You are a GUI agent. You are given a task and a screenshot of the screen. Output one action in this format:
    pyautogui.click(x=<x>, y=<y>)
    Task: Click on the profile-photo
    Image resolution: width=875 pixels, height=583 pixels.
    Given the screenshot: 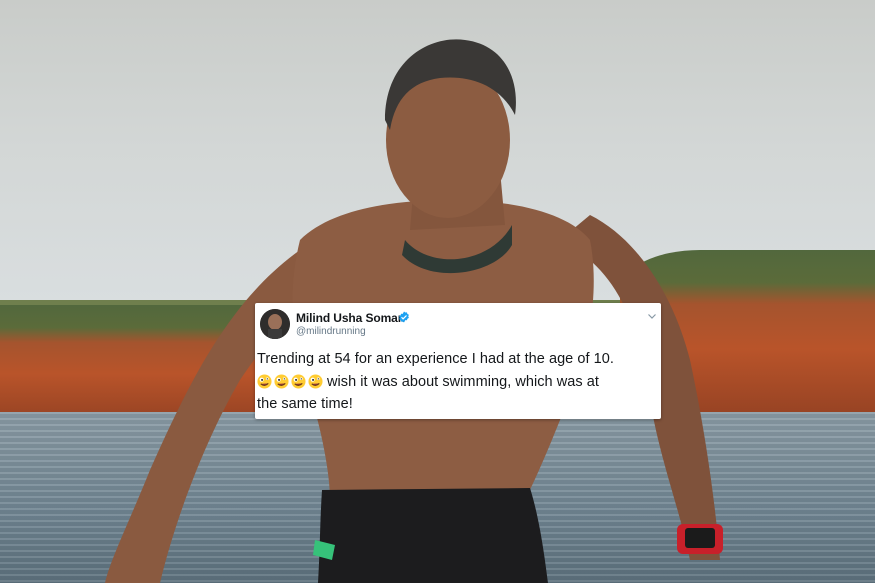 What is the action you would take?
    pyautogui.click(x=275, y=324)
    